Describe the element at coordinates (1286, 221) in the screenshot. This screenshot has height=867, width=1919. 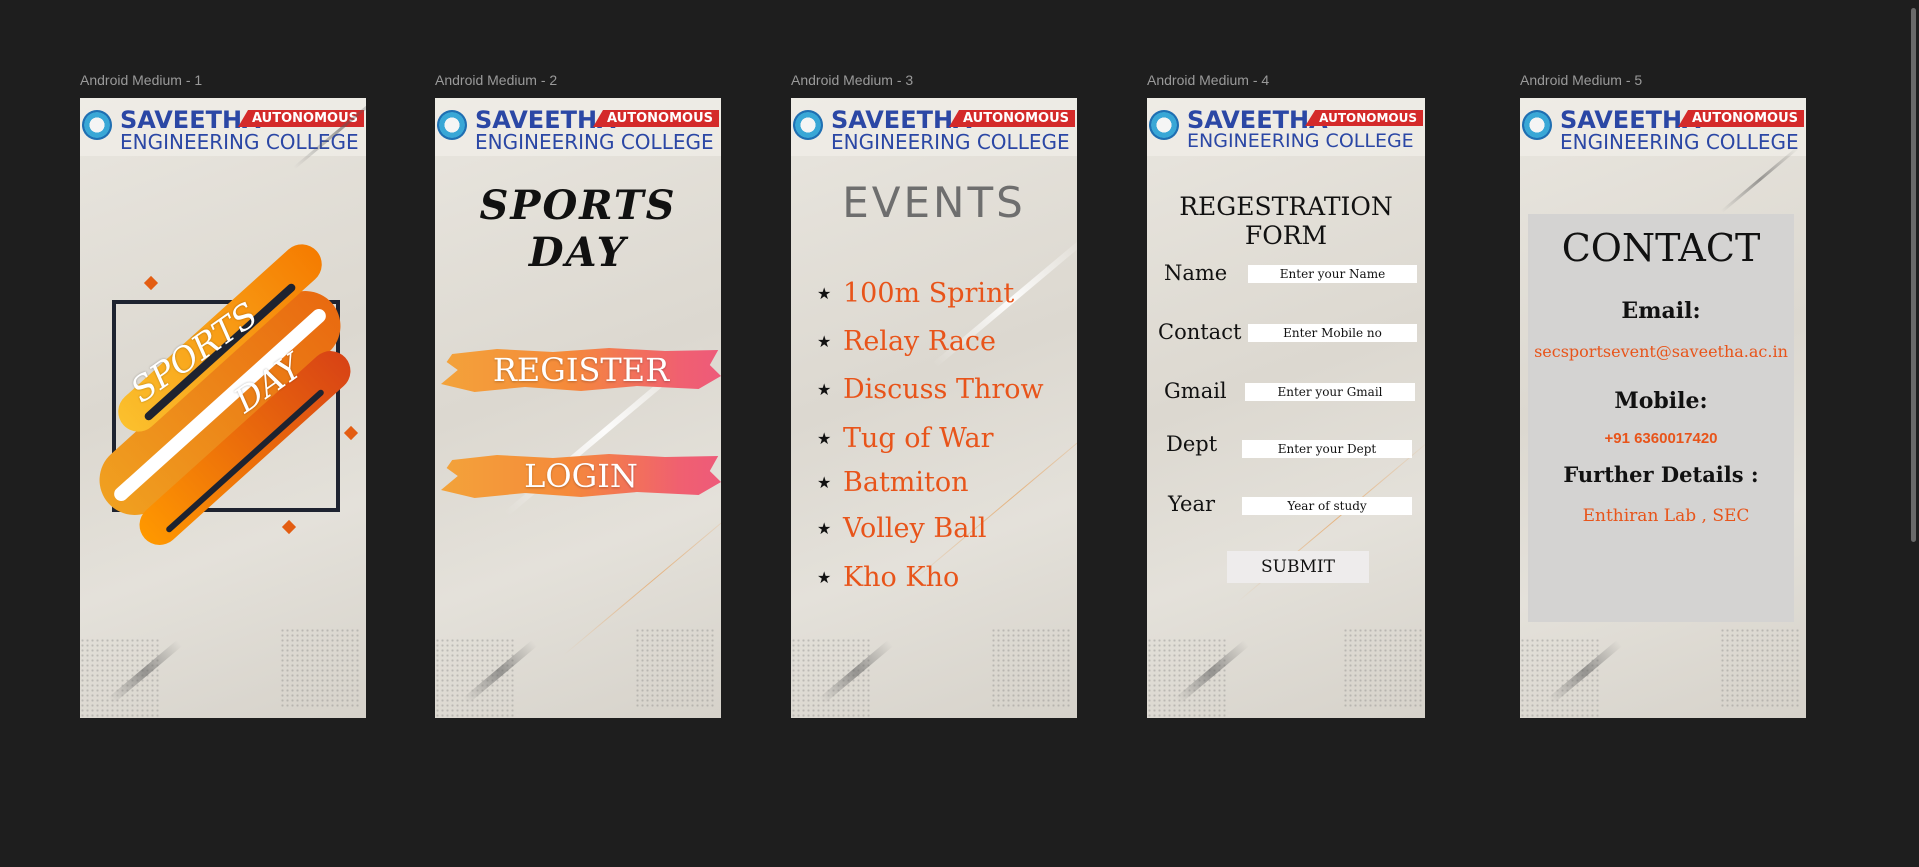
I see `form-title: REGESTRATION FORM` at that location.